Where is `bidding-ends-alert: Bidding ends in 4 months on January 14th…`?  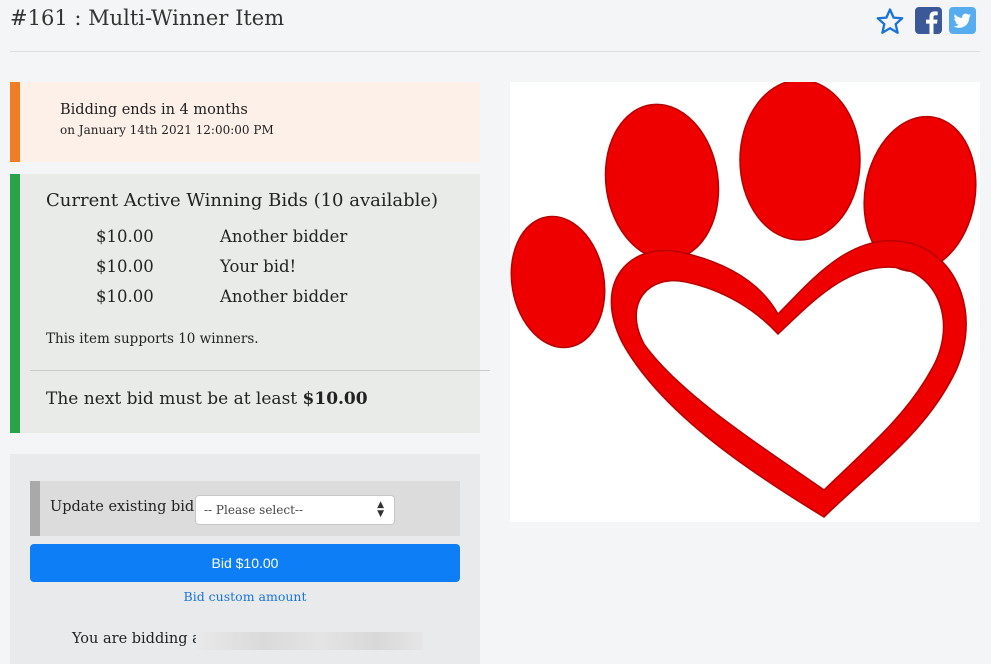
bidding-ends-alert: Bidding ends in 4 months on January 14th… is located at coordinates (245, 122).